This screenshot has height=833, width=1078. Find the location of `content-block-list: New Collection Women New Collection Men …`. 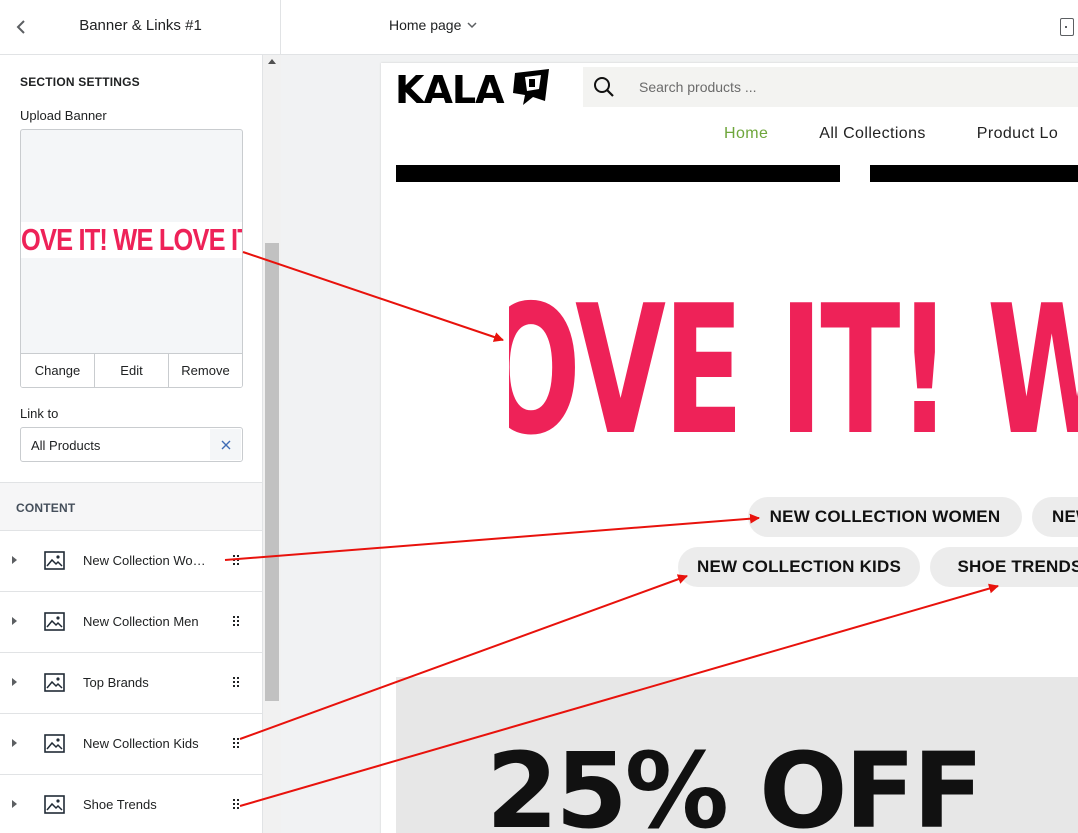

content-block-list: New Collection Women New Collection Men … is located at coordinates (131, 681).